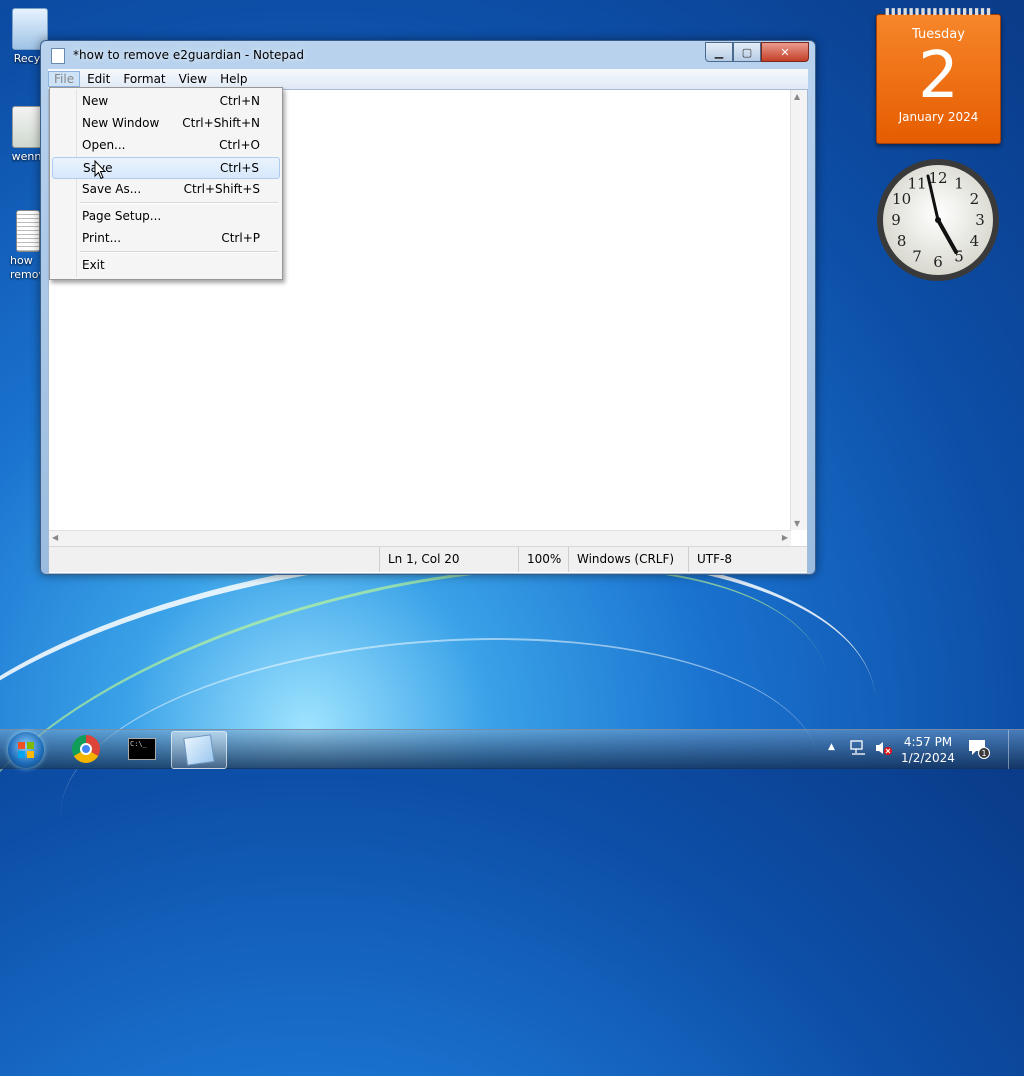 The image size is (1024, 1076). I want to click on status-bar: Ln 1, Col 20 100% Windows (CRLF) UTF-8, so click(428, 559).